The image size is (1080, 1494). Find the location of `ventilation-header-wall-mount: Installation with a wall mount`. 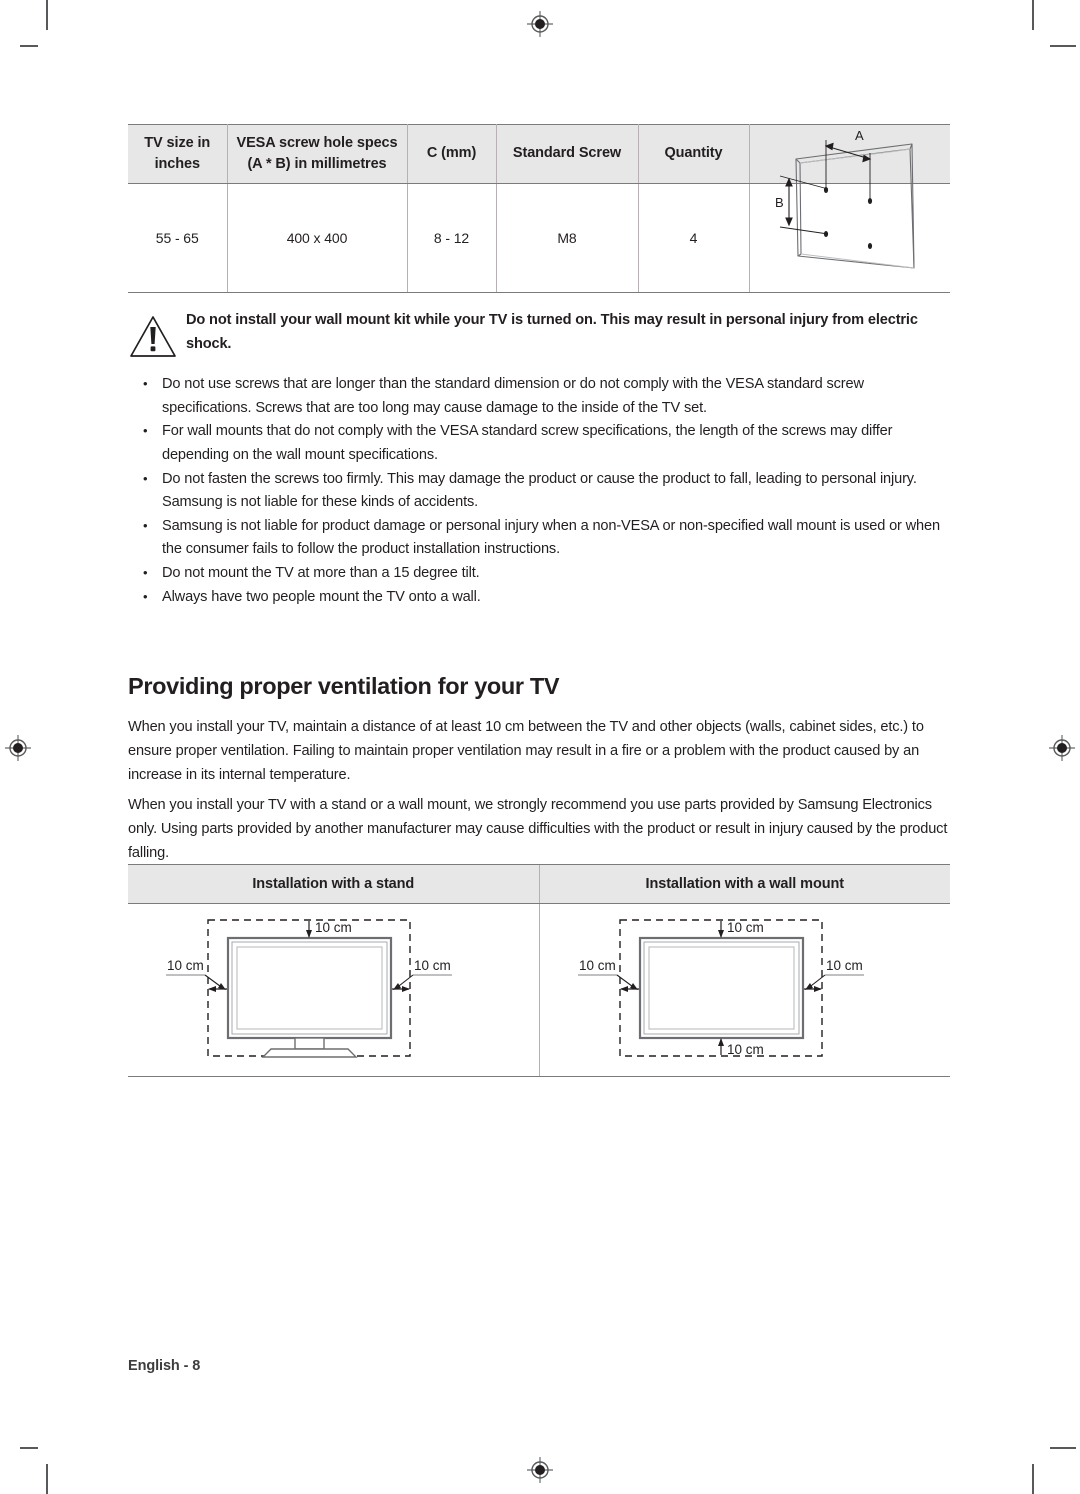

ventilation-header-wall-mount: Installation with a wall mount is located at coordinates (744, 884).